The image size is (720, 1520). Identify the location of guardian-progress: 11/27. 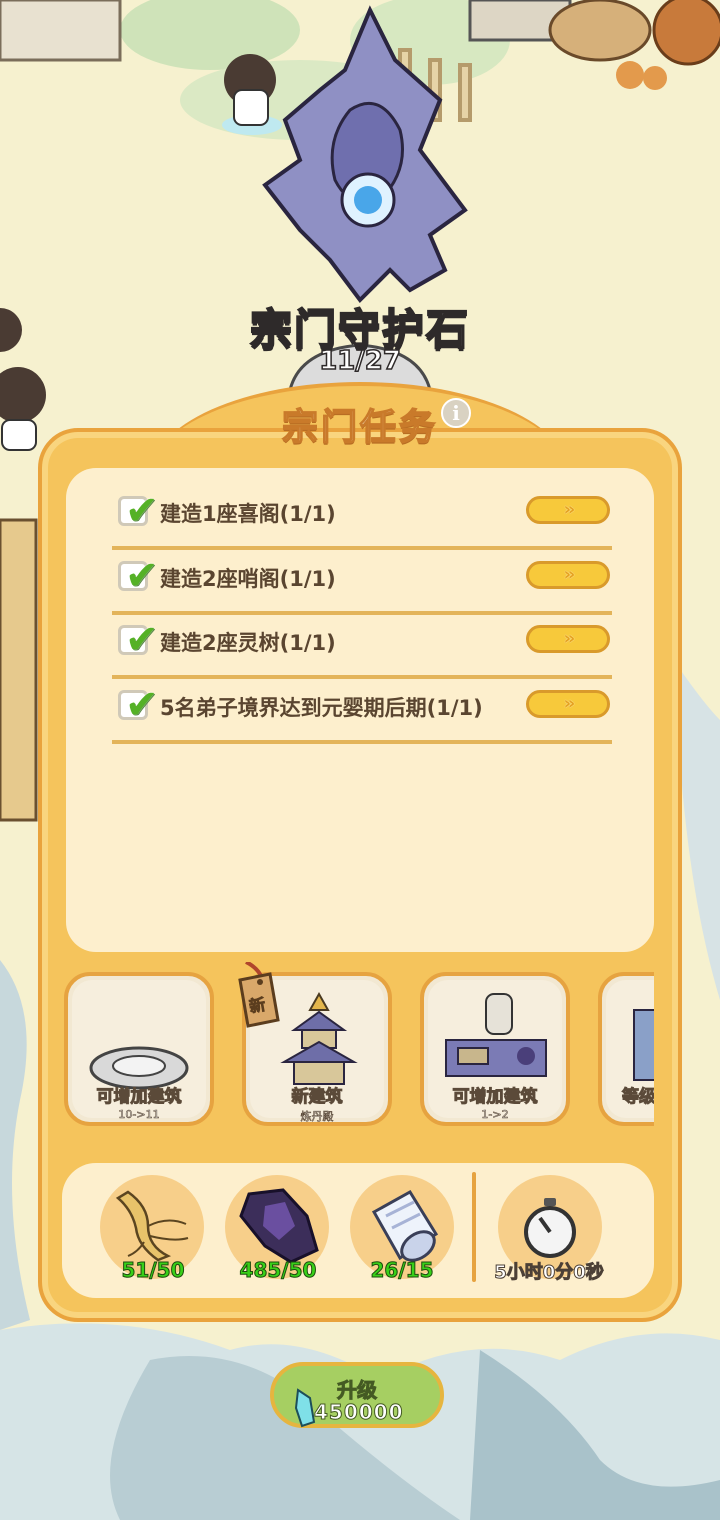
(359, 361).